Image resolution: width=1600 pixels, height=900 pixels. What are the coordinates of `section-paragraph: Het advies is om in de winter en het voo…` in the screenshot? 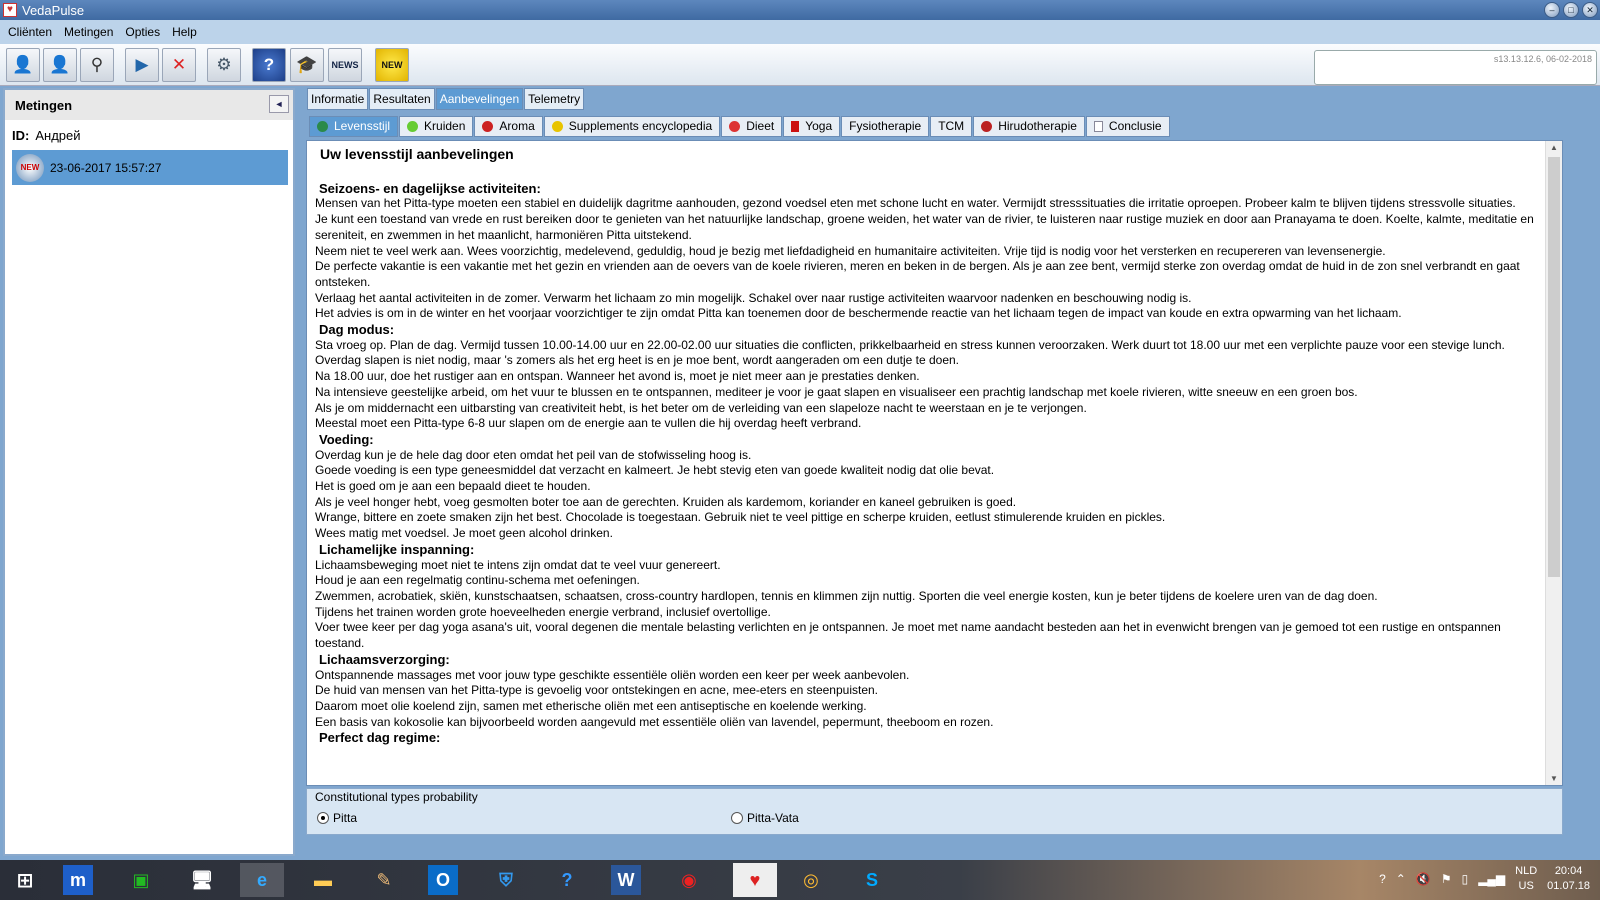 It's located at (858, 313).